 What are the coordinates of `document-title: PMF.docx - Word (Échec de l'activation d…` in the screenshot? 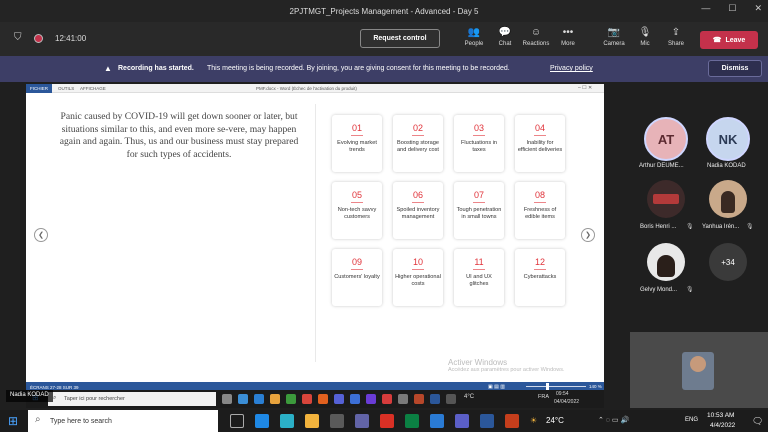 It's located at (306, 88).